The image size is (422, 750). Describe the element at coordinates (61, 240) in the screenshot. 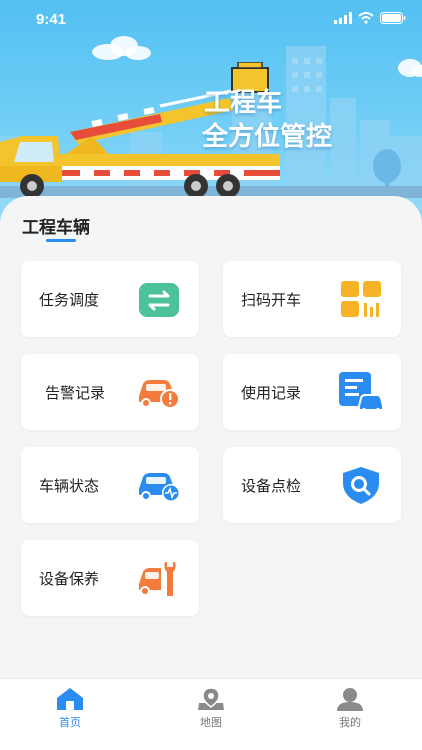

I see `section-title-underline` at that location.